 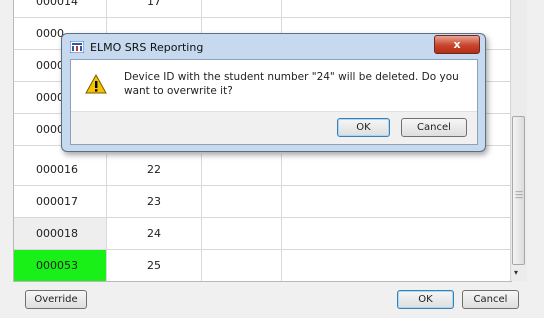 I want to click on student-number-cell: 24, so click(x=154, y=233).